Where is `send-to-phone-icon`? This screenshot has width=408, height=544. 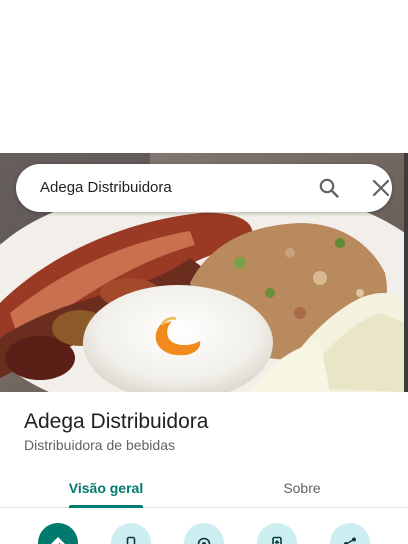
send-to-phone-icon is located at coordinates (277, 540).